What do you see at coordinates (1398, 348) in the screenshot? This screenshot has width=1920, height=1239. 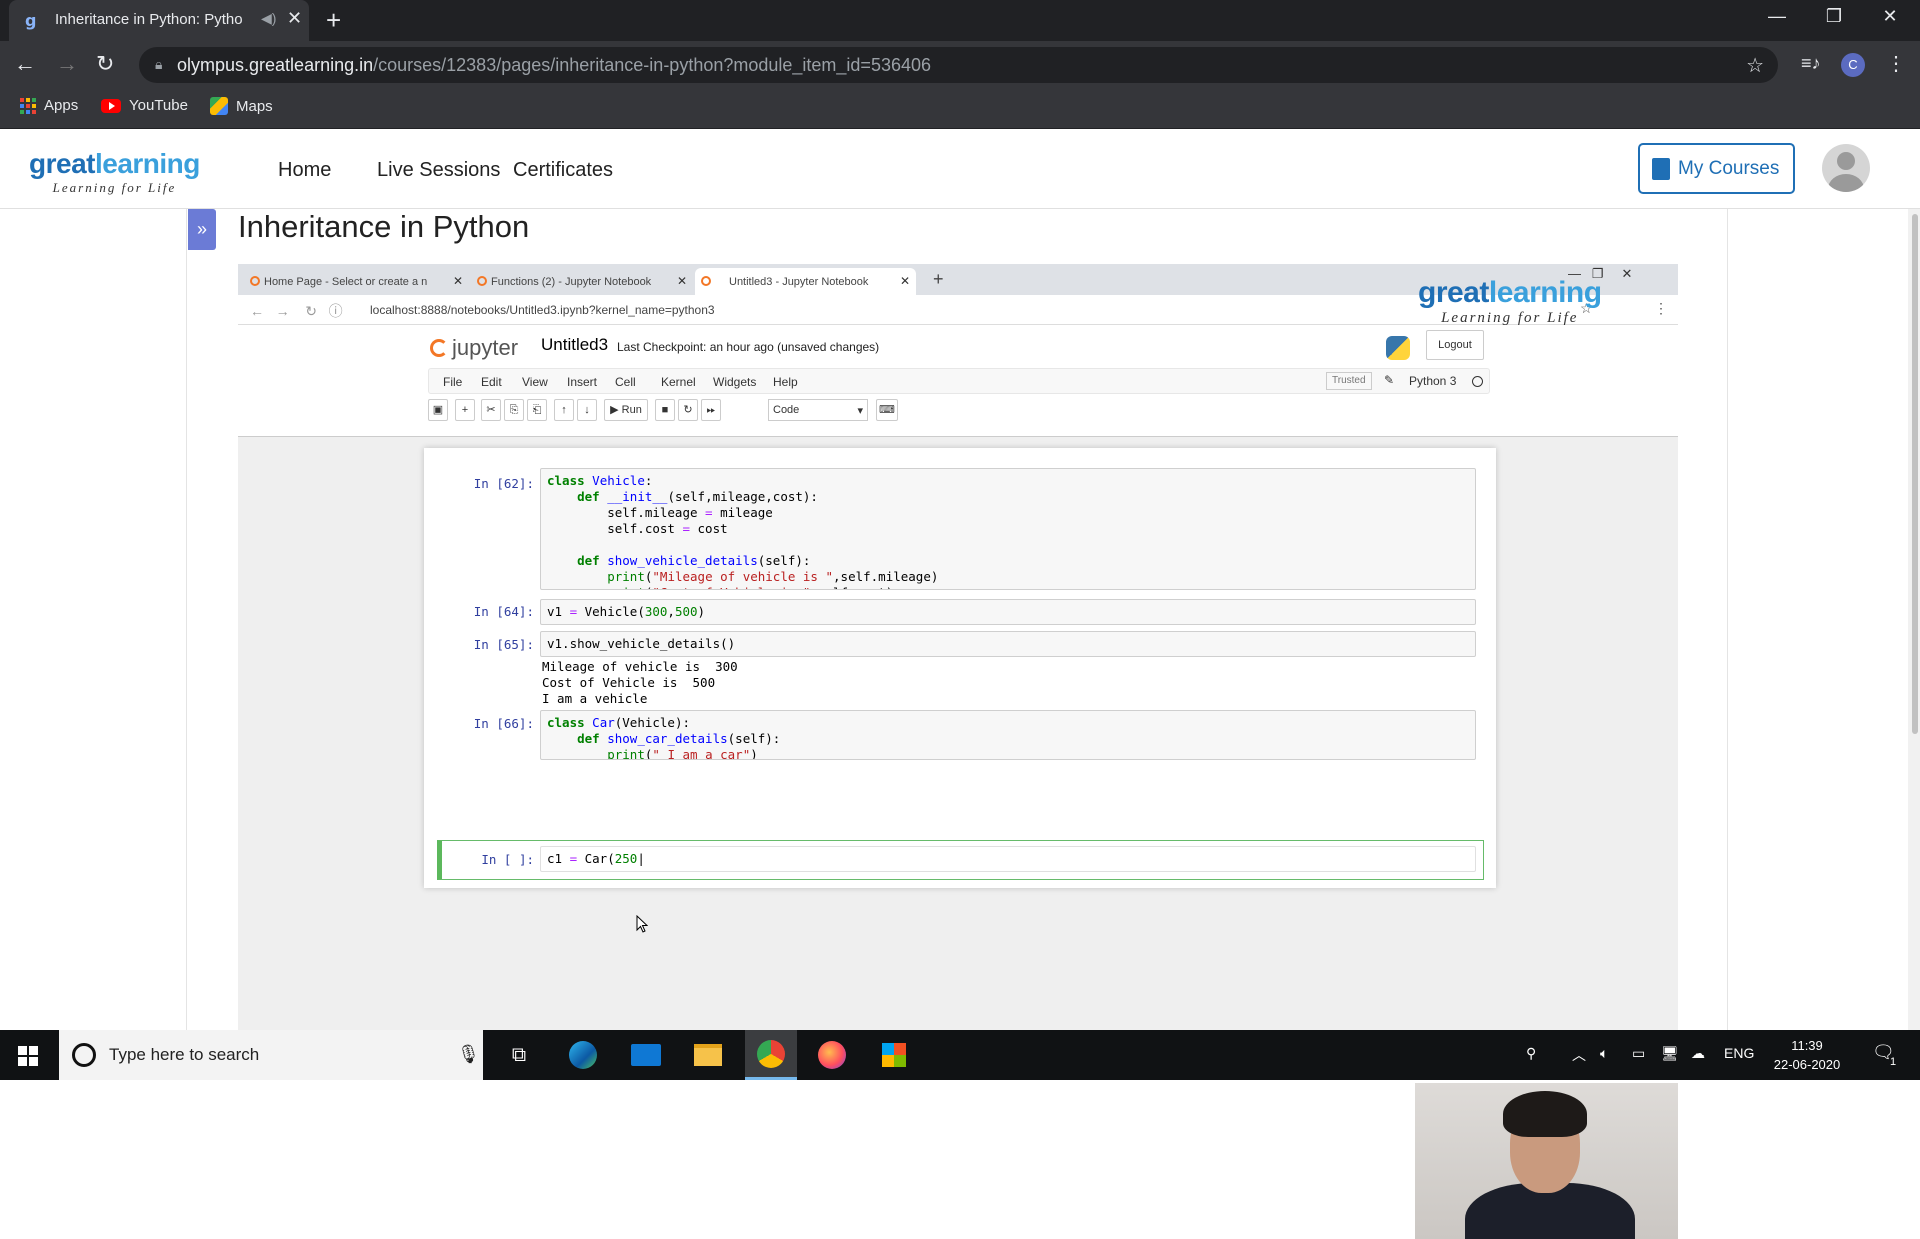 I see `python-logo-icon` at bounding box center [1398, 348].